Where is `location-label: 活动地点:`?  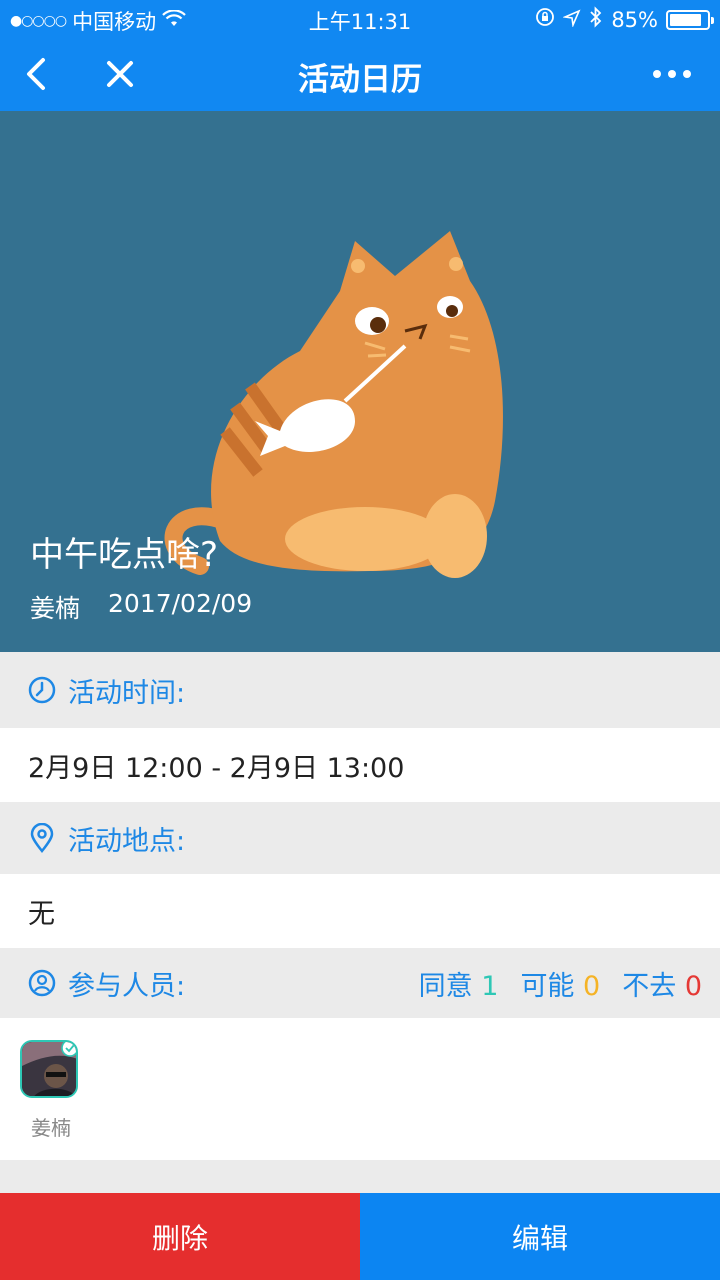
location-label: 活动地点: is located at coordinates (127, 841).